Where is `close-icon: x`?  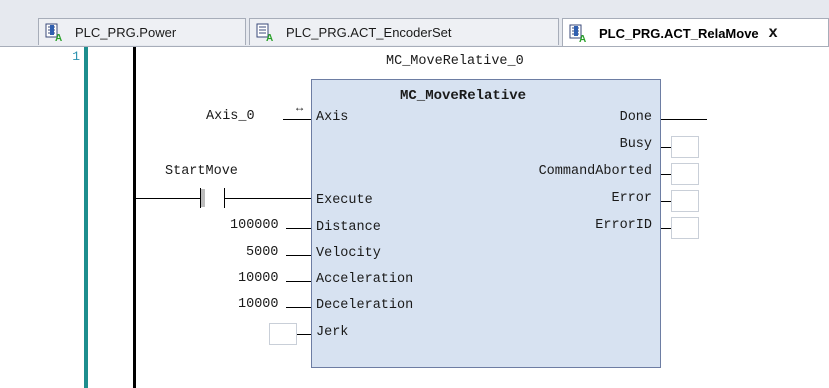 close-icon: x is located at coordinates (773, 33).